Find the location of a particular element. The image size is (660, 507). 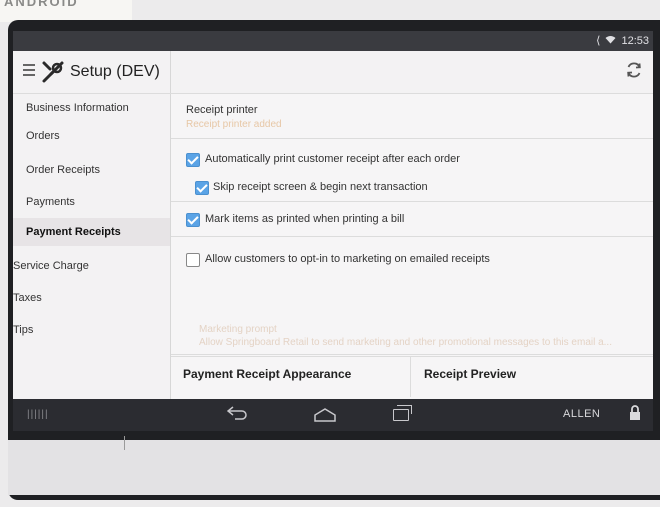

sidebar-item-orders: Orders is located at coordinates (91, 136).